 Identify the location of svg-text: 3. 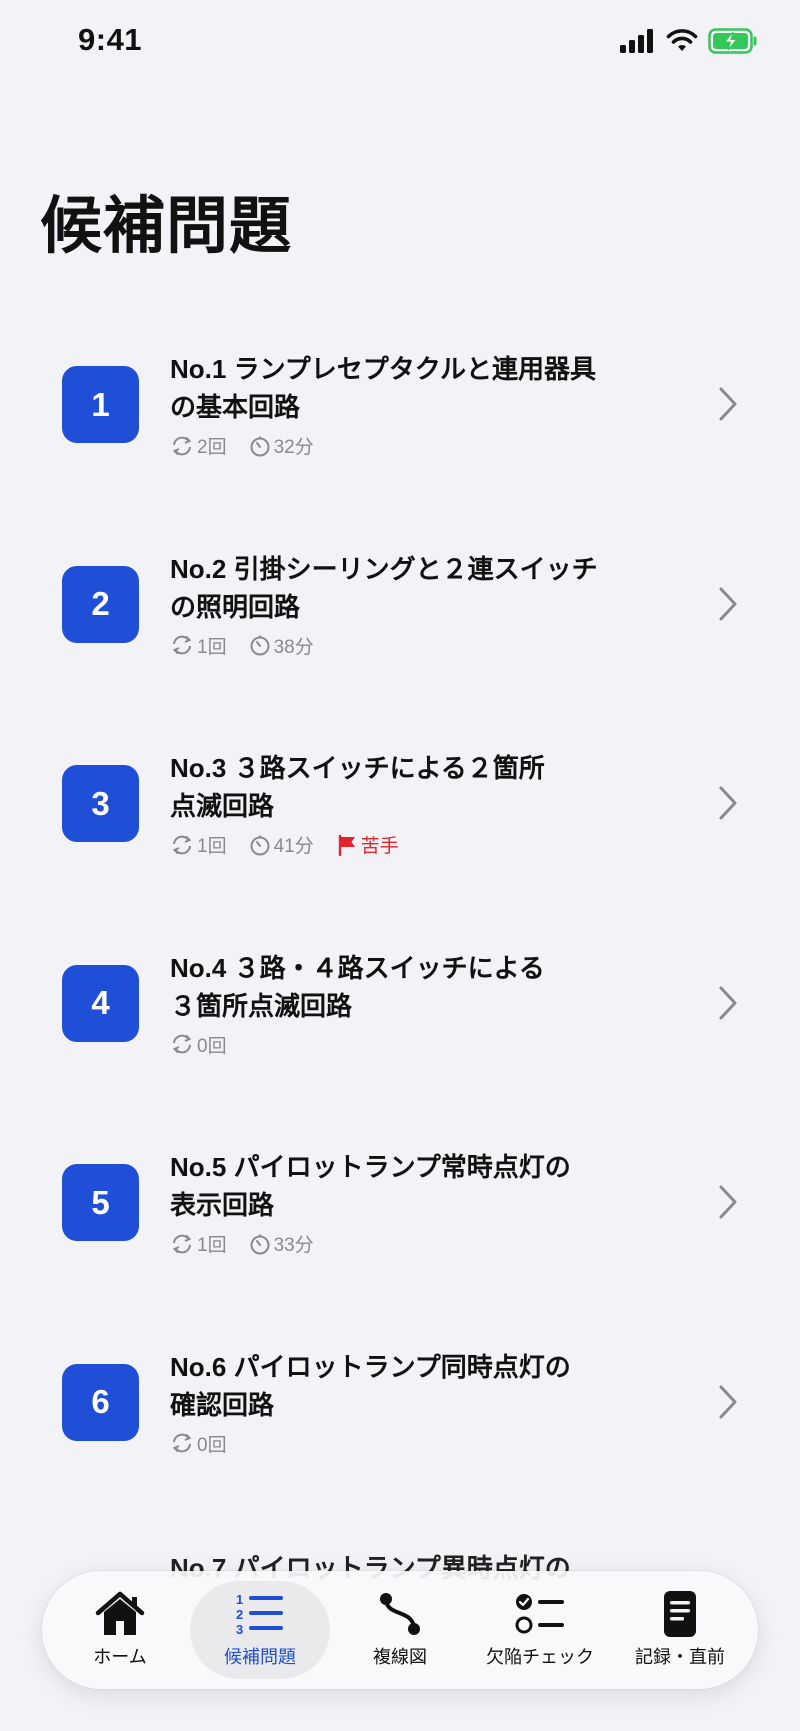
(239, 1629).